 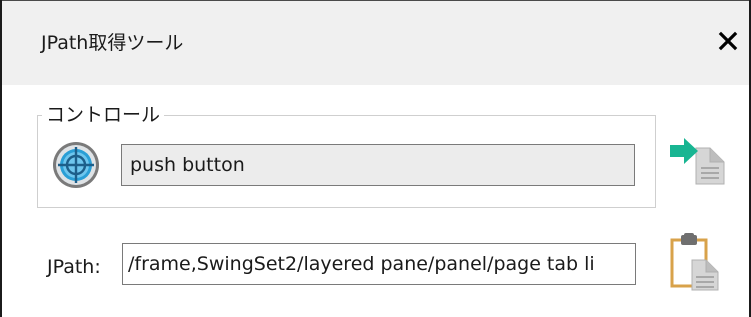 What do you see at coordinates (76, 165) in the screenshot?
I see `crosshair-target-icon` at bounding box center [76, 165].